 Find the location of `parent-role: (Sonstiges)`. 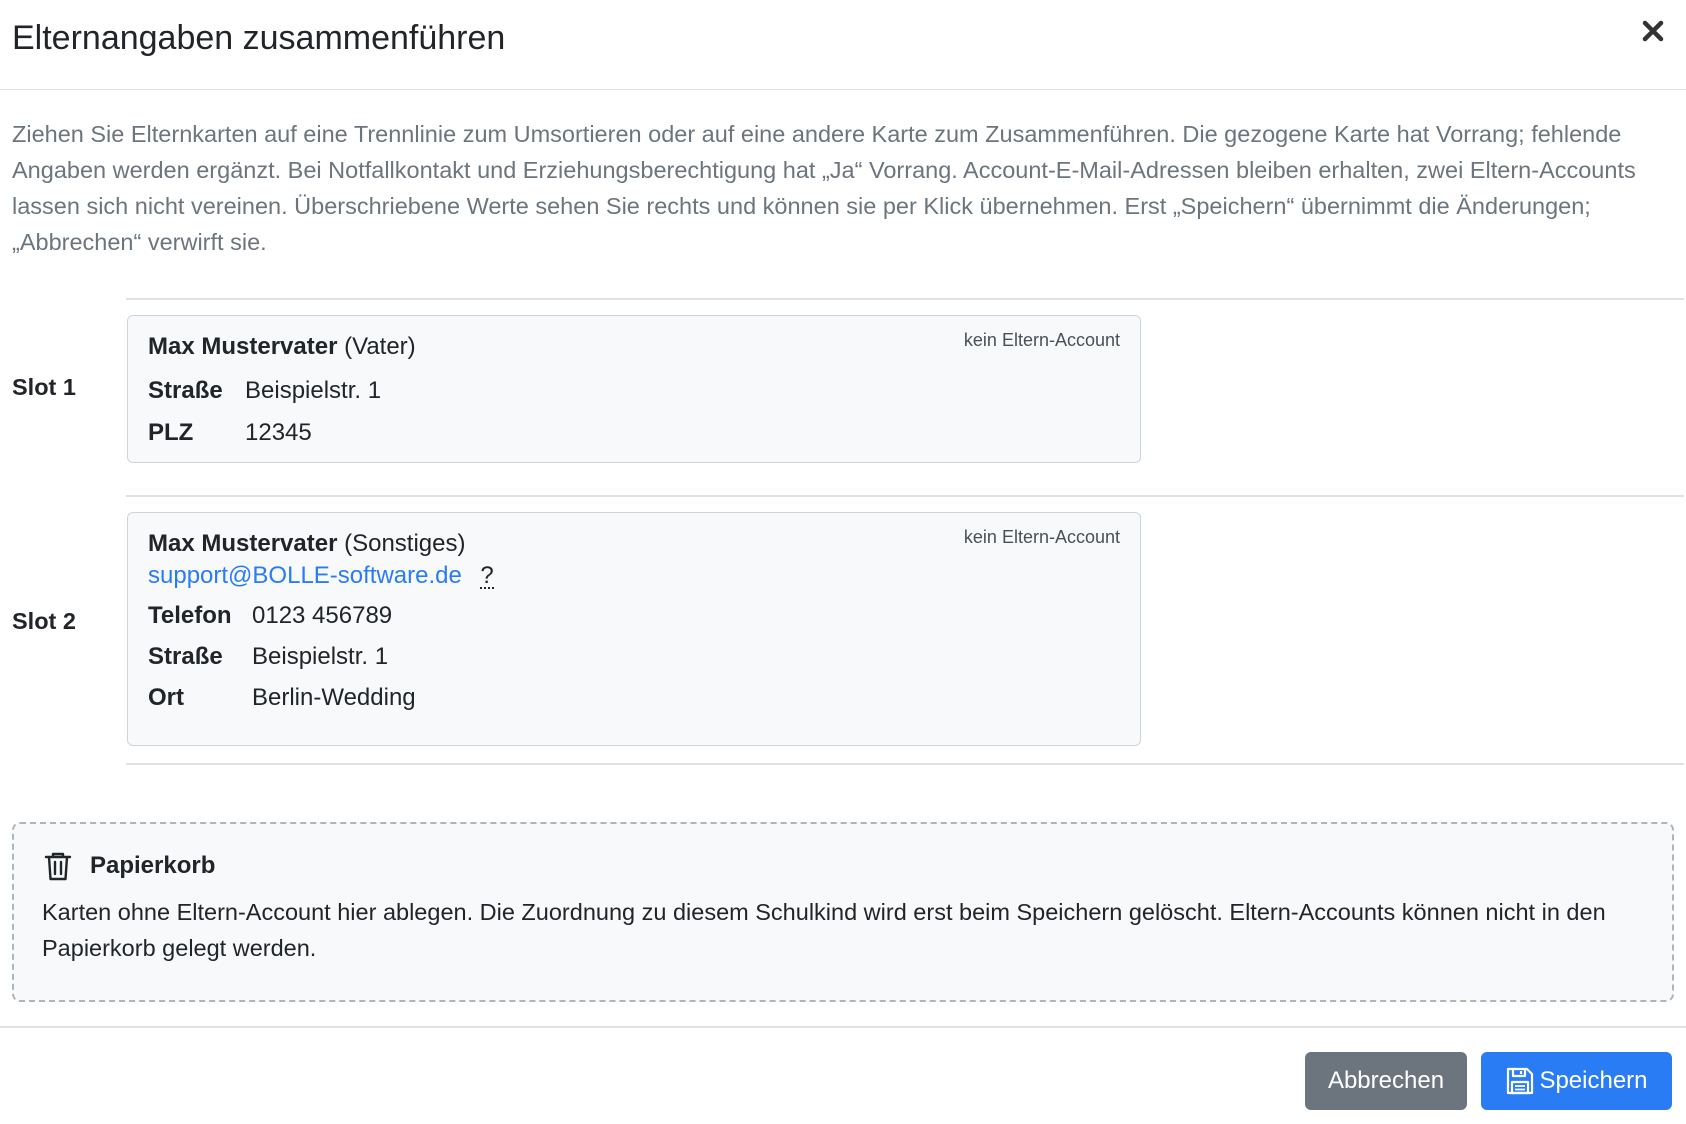

parent-role: (Sonstiges) is located at coordinates (405, 543).